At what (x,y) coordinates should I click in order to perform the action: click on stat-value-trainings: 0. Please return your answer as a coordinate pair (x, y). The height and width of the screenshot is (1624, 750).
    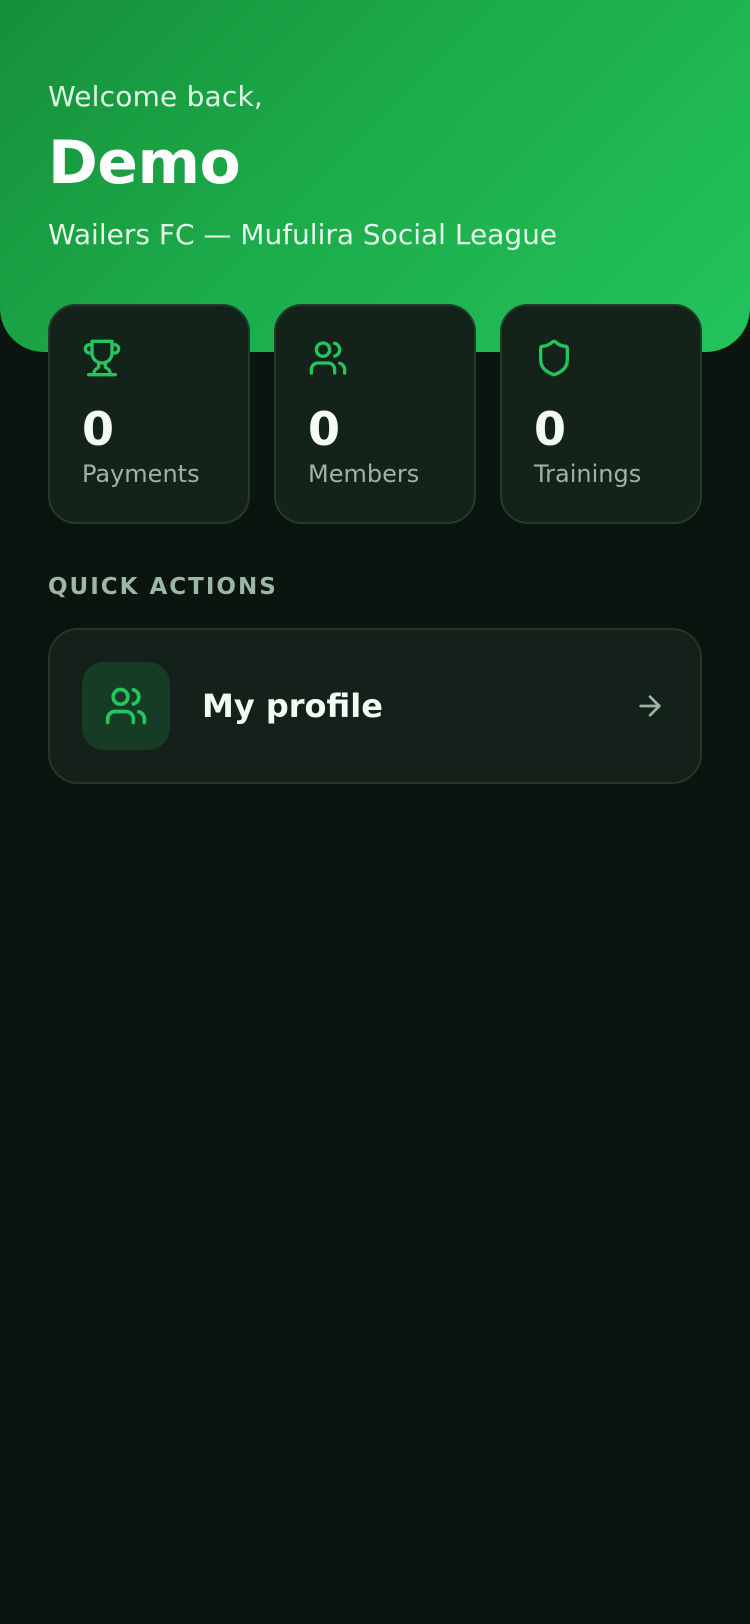
    Looking at the image, I should click on (550, 429).